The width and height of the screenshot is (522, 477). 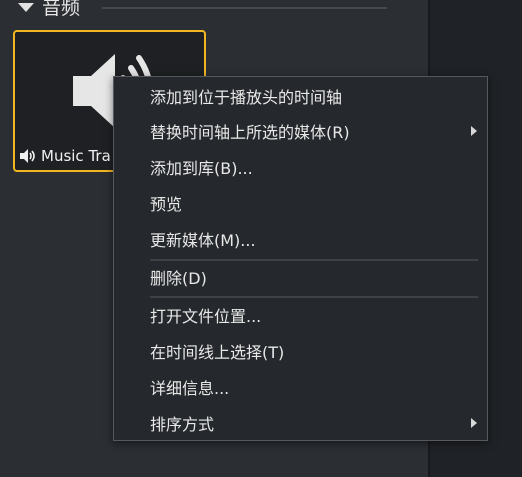 I want to click on menu-item-replace-selected-media: 替换时间轴上所选的媒体(R), so click(x=300, y=131).